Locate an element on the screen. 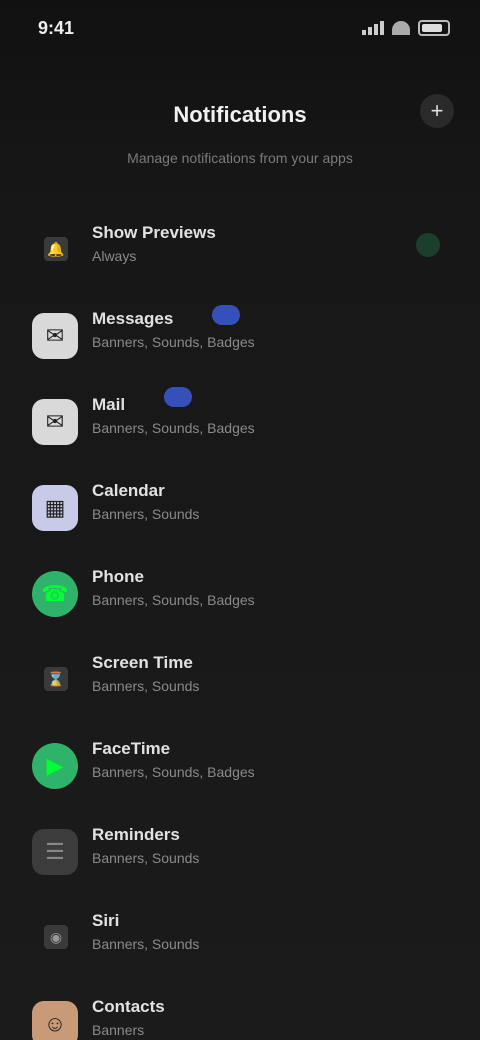 Image resolution: width=480 pixels, height=1040 pixels. wifi-icon is located at coordinates (401, 28).